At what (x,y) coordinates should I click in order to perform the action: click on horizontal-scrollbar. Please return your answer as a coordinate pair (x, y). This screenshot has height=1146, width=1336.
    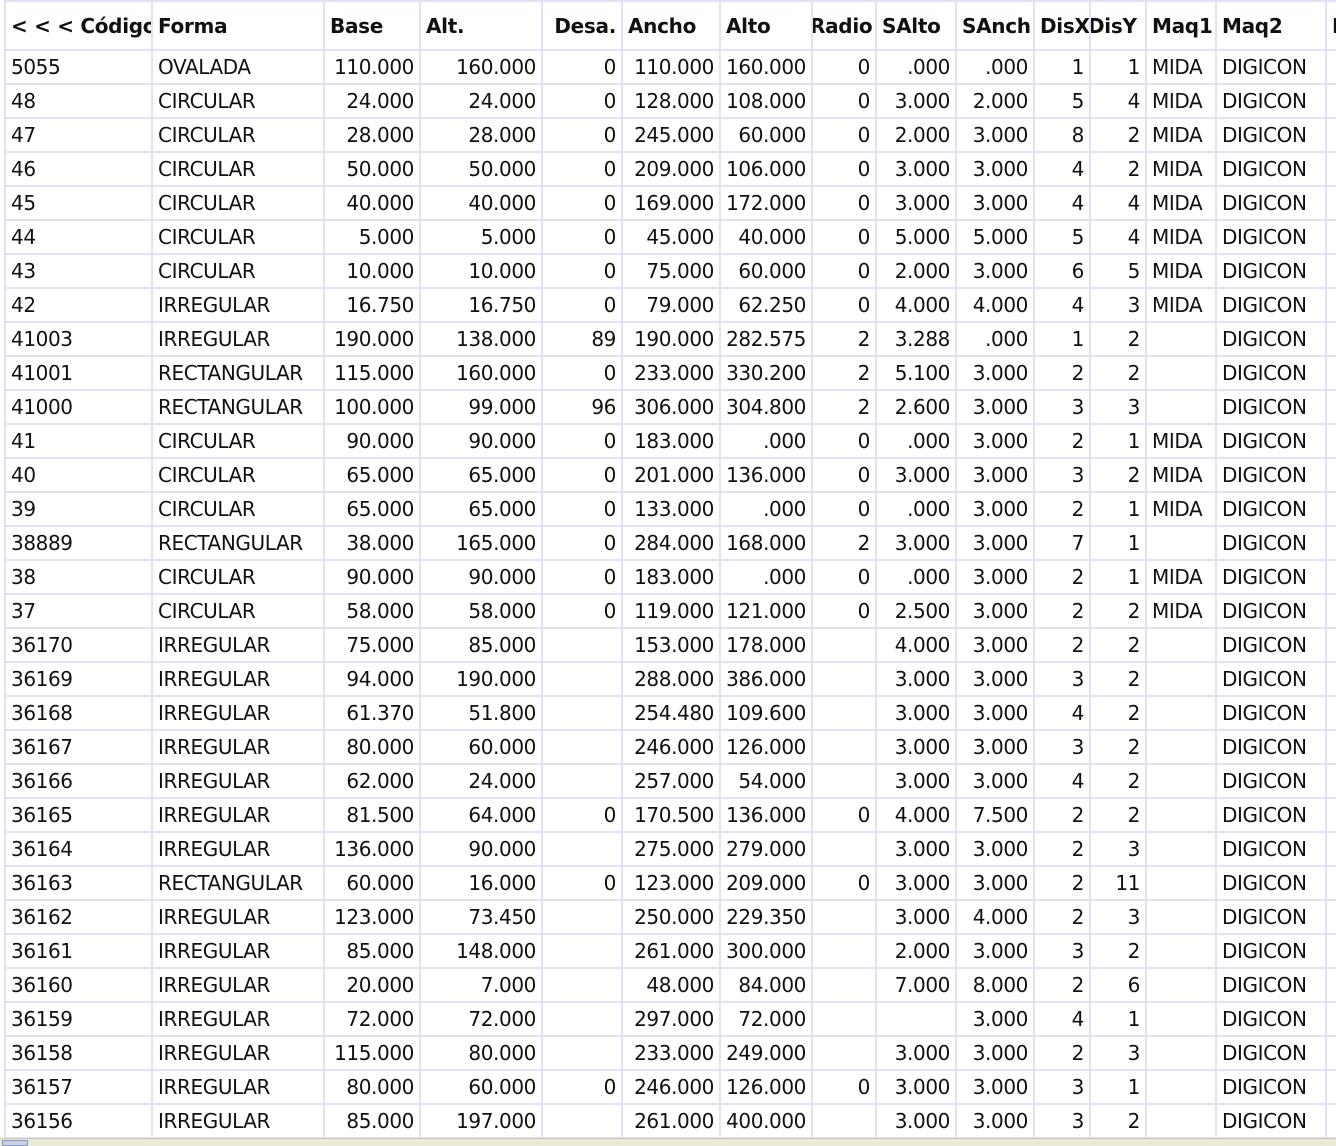
    Looking at the image, I should click on (668, 1142).